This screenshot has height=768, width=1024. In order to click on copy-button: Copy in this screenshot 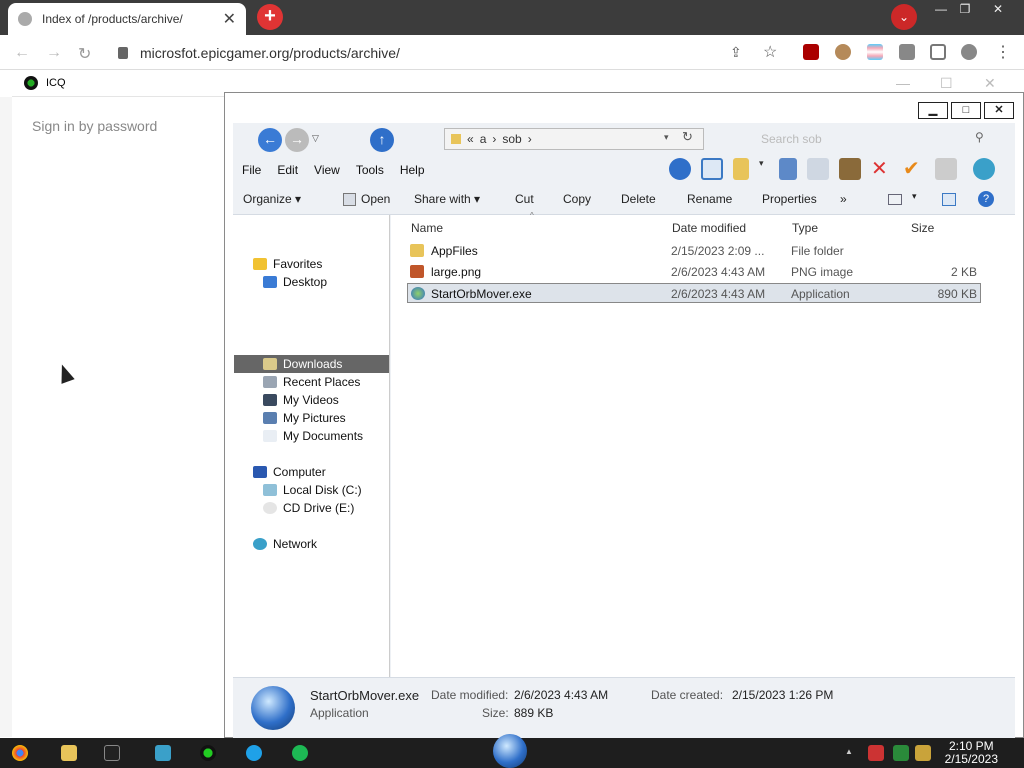, I will do `click(577, 199)`.